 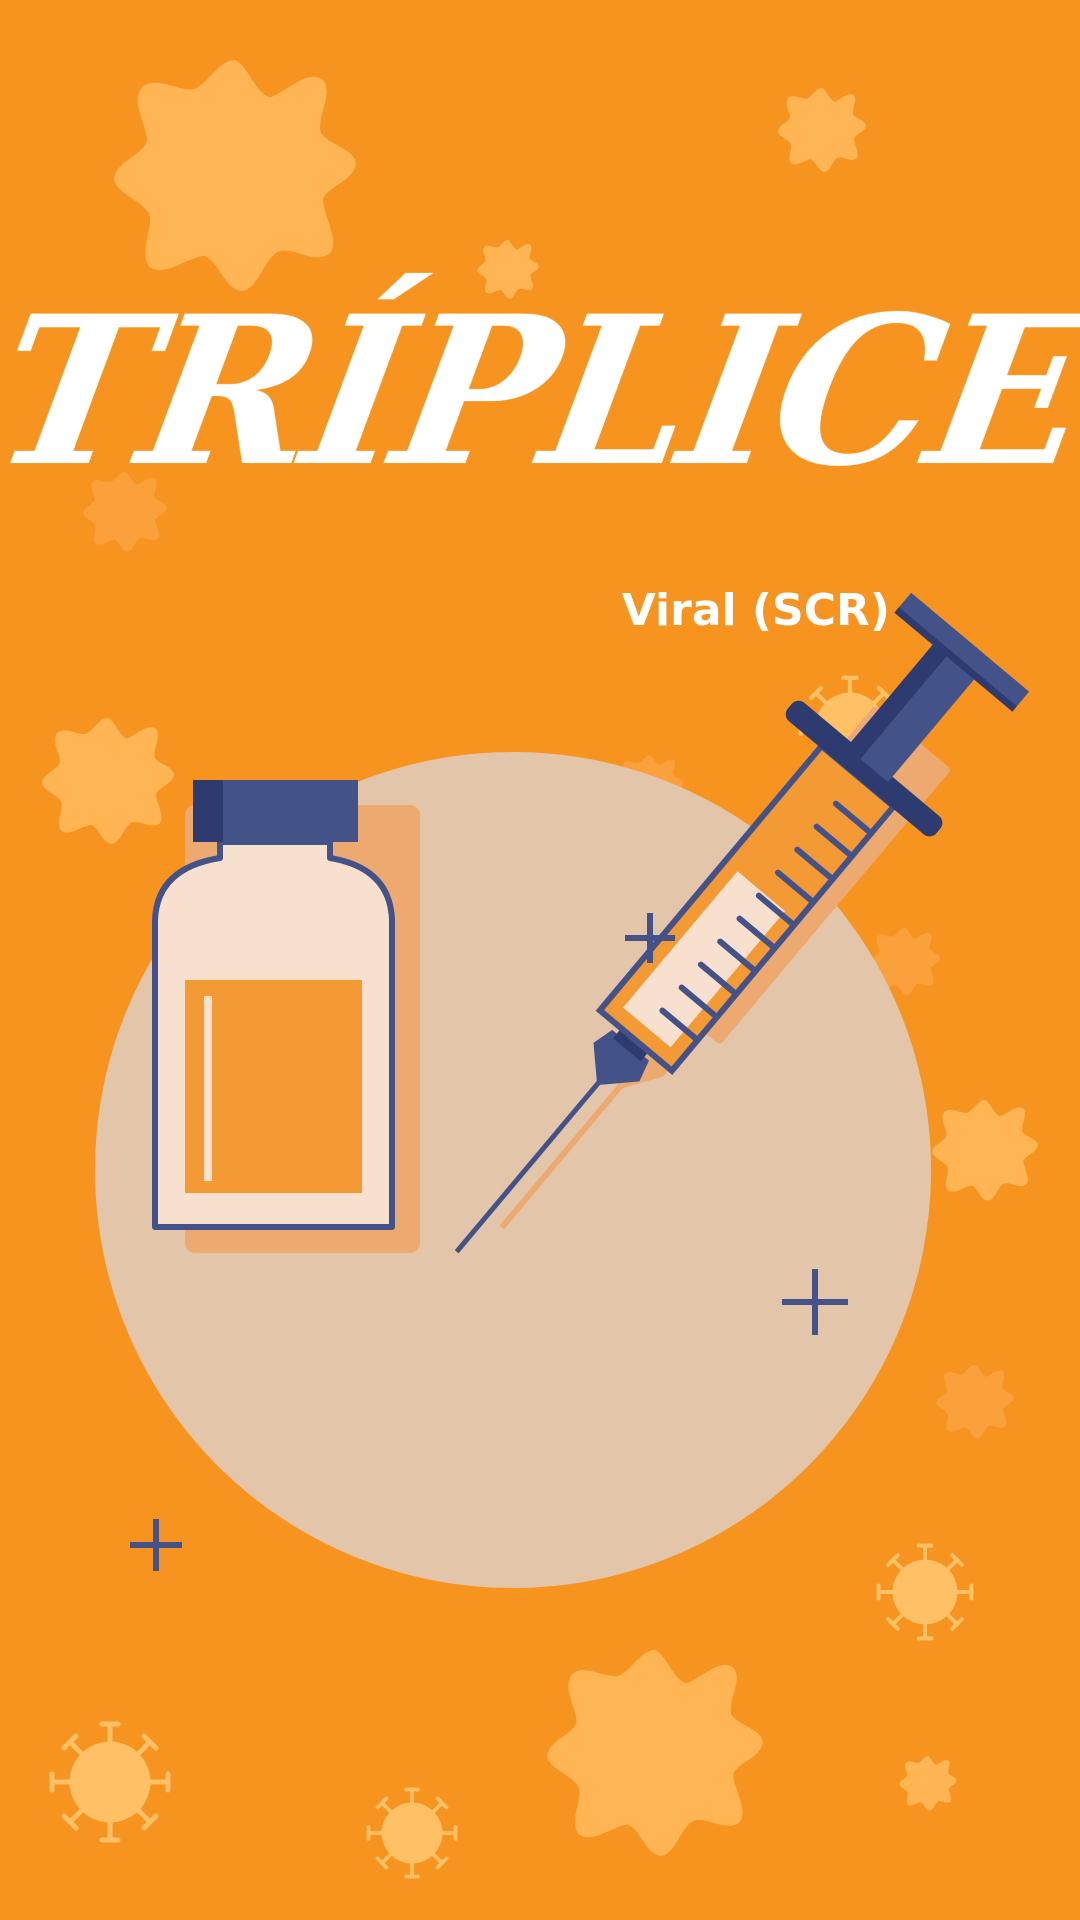 I want to click on poster-subtitle: Viral (SCR), so click(x=755, y=610).